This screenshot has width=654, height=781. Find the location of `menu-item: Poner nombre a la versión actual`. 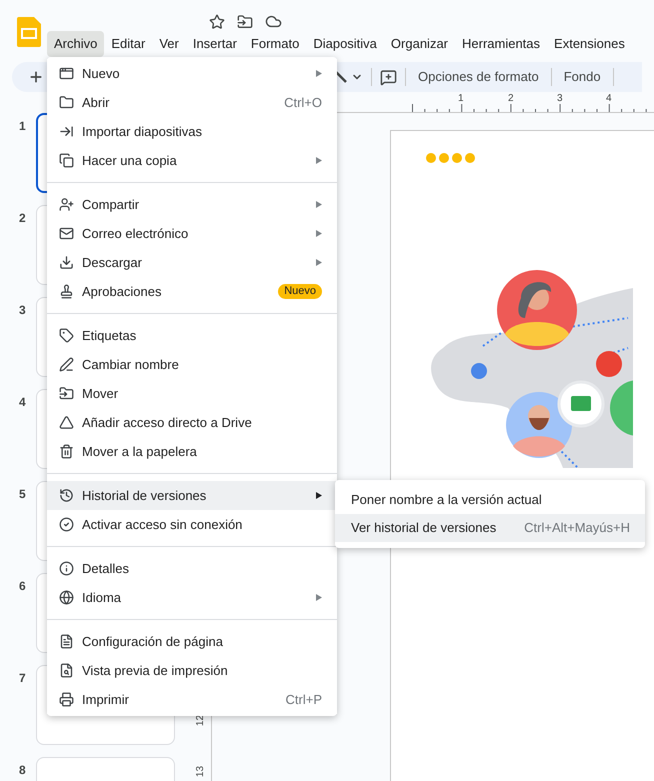

menu-item: Poner nombre a la versión actual is located at coordinates (490, 500).